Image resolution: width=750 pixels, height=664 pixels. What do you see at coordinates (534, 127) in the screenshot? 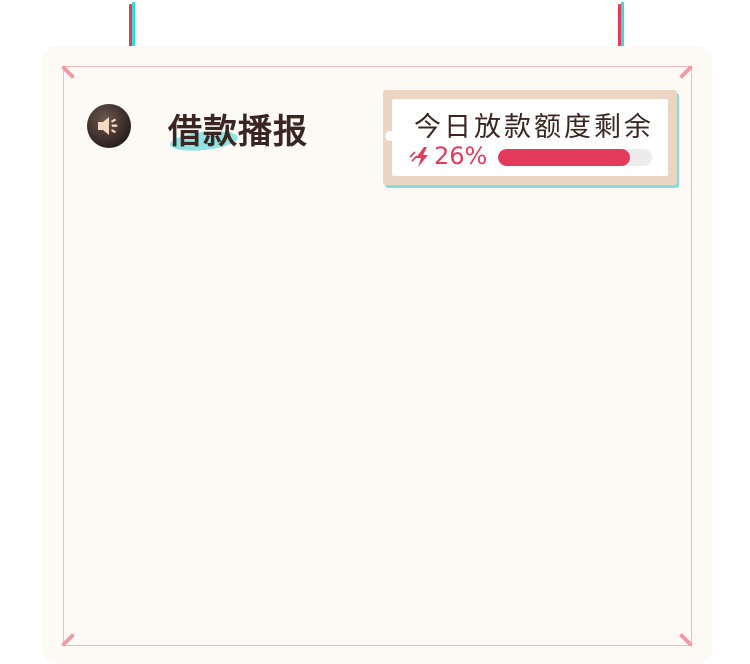
I see `quota-title: 今日放款额度剩余` at bounding box center [534, 127].